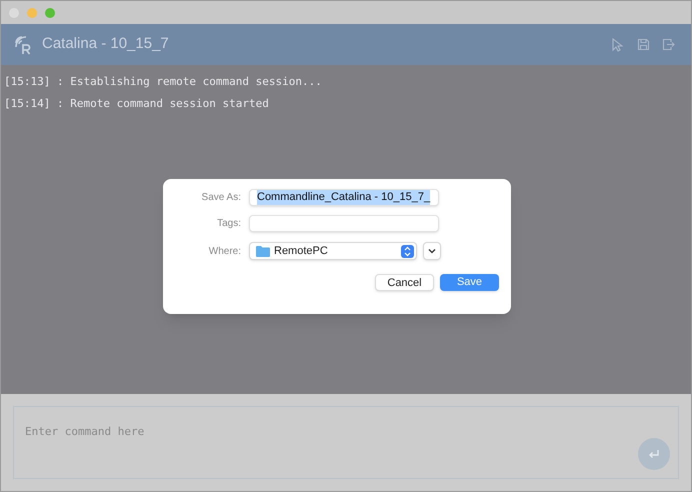 The image size is (692, 492). Describe the element at coordinates (105, 44) in the screenshot. I see `window-title: Catalina - 10_15_7` at that location.